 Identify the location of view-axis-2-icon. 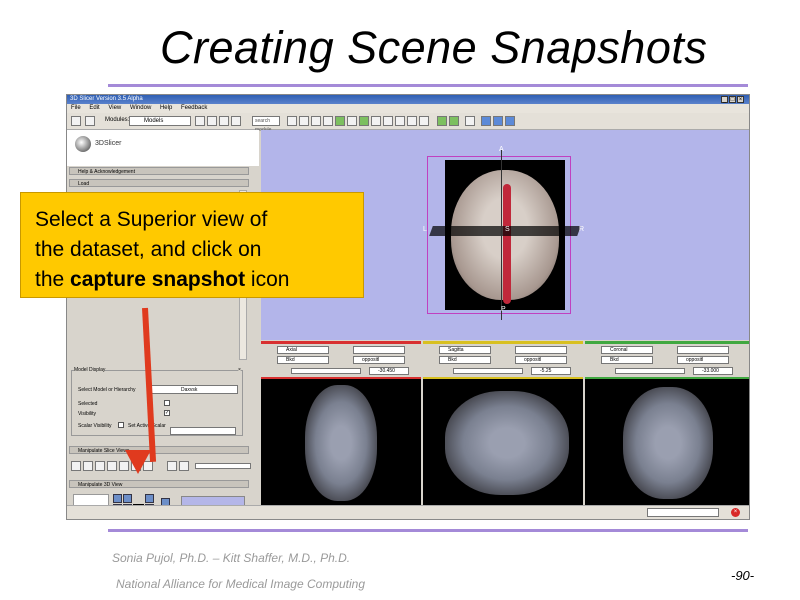
(127, 498).